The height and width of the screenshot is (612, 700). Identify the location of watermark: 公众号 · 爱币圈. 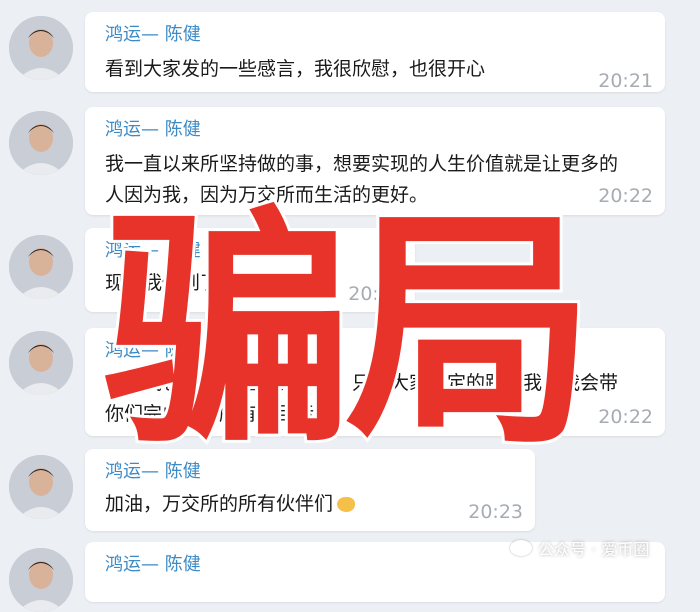
(579, 548).